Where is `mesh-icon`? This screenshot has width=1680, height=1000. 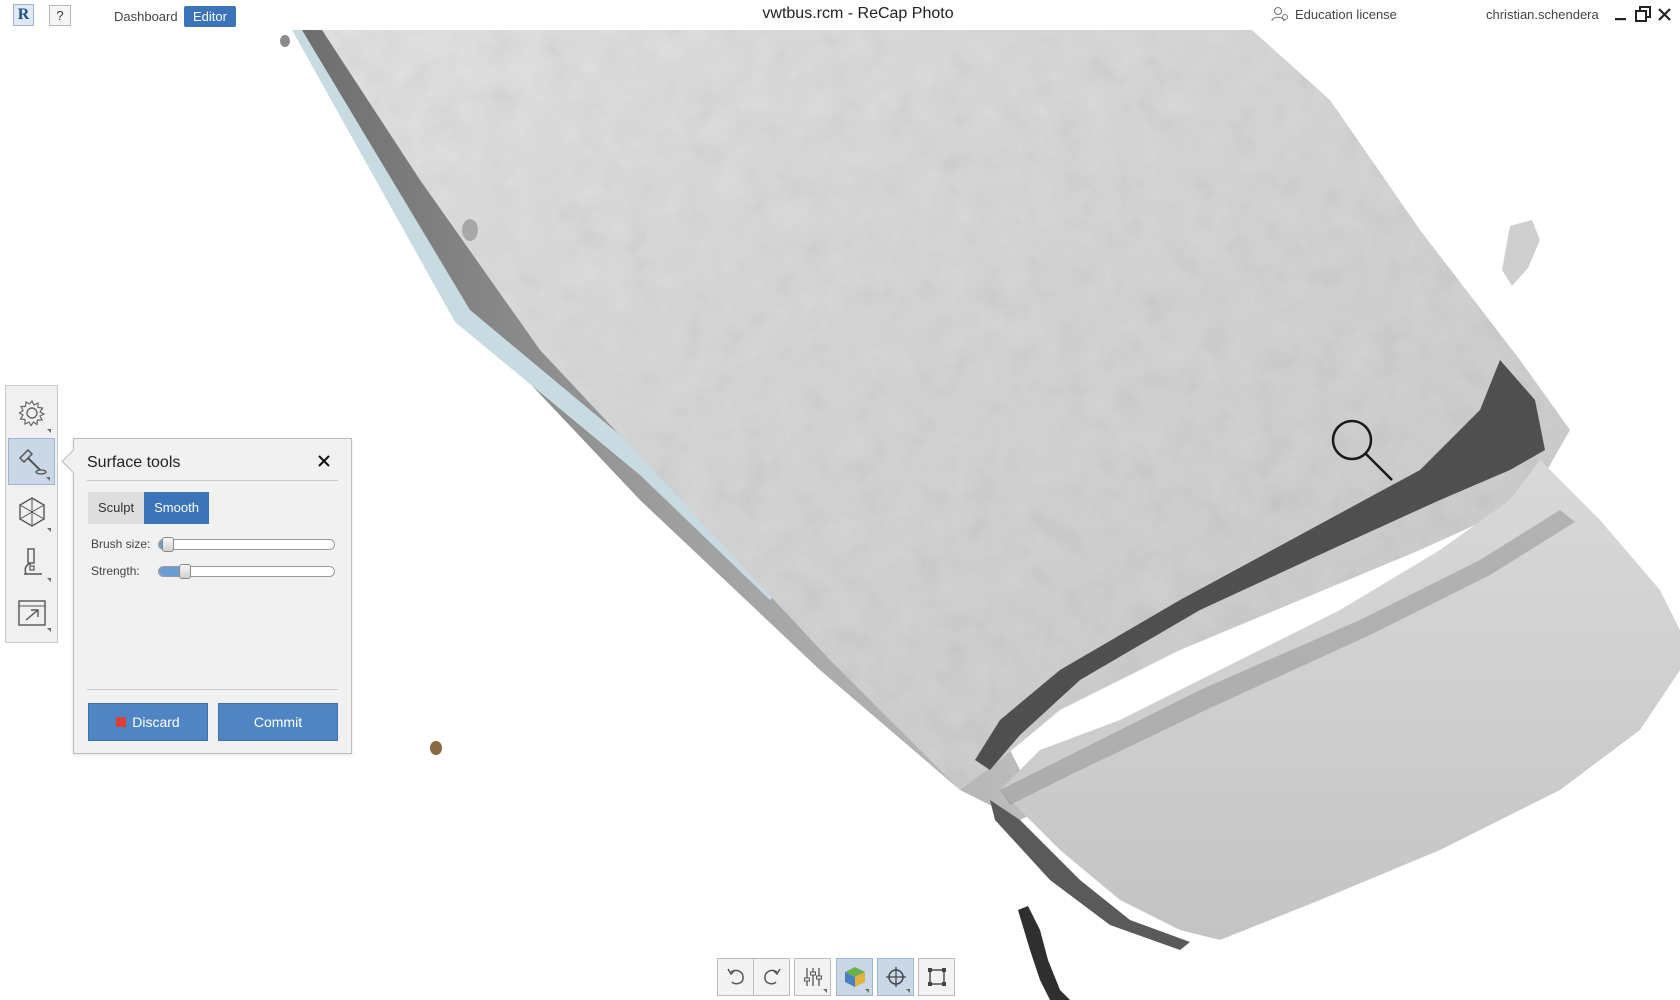 mesh-icon is located at coordinates (31, 511).